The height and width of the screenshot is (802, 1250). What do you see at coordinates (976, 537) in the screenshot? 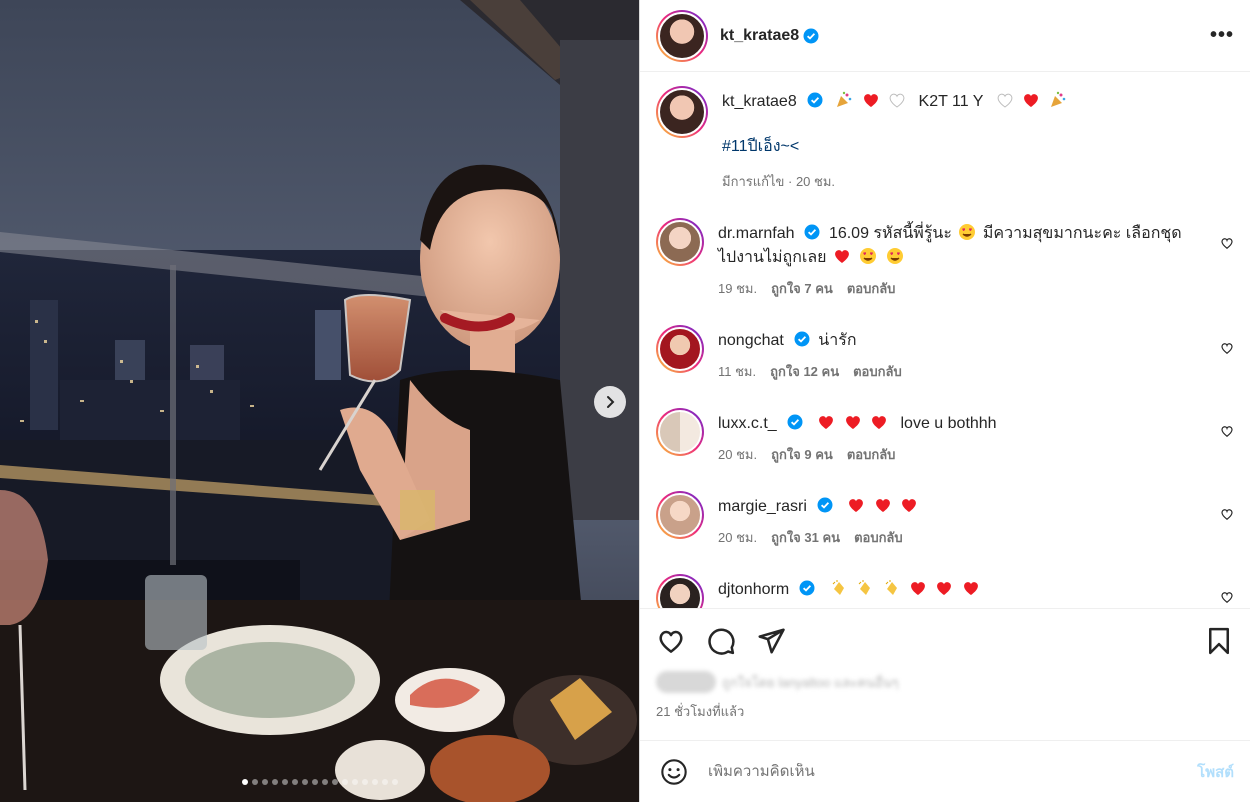
I see `comment-meta: 20 ชม. ถูกใจ 31 คน ตอบกลับ` at bounding box center [976, 537].